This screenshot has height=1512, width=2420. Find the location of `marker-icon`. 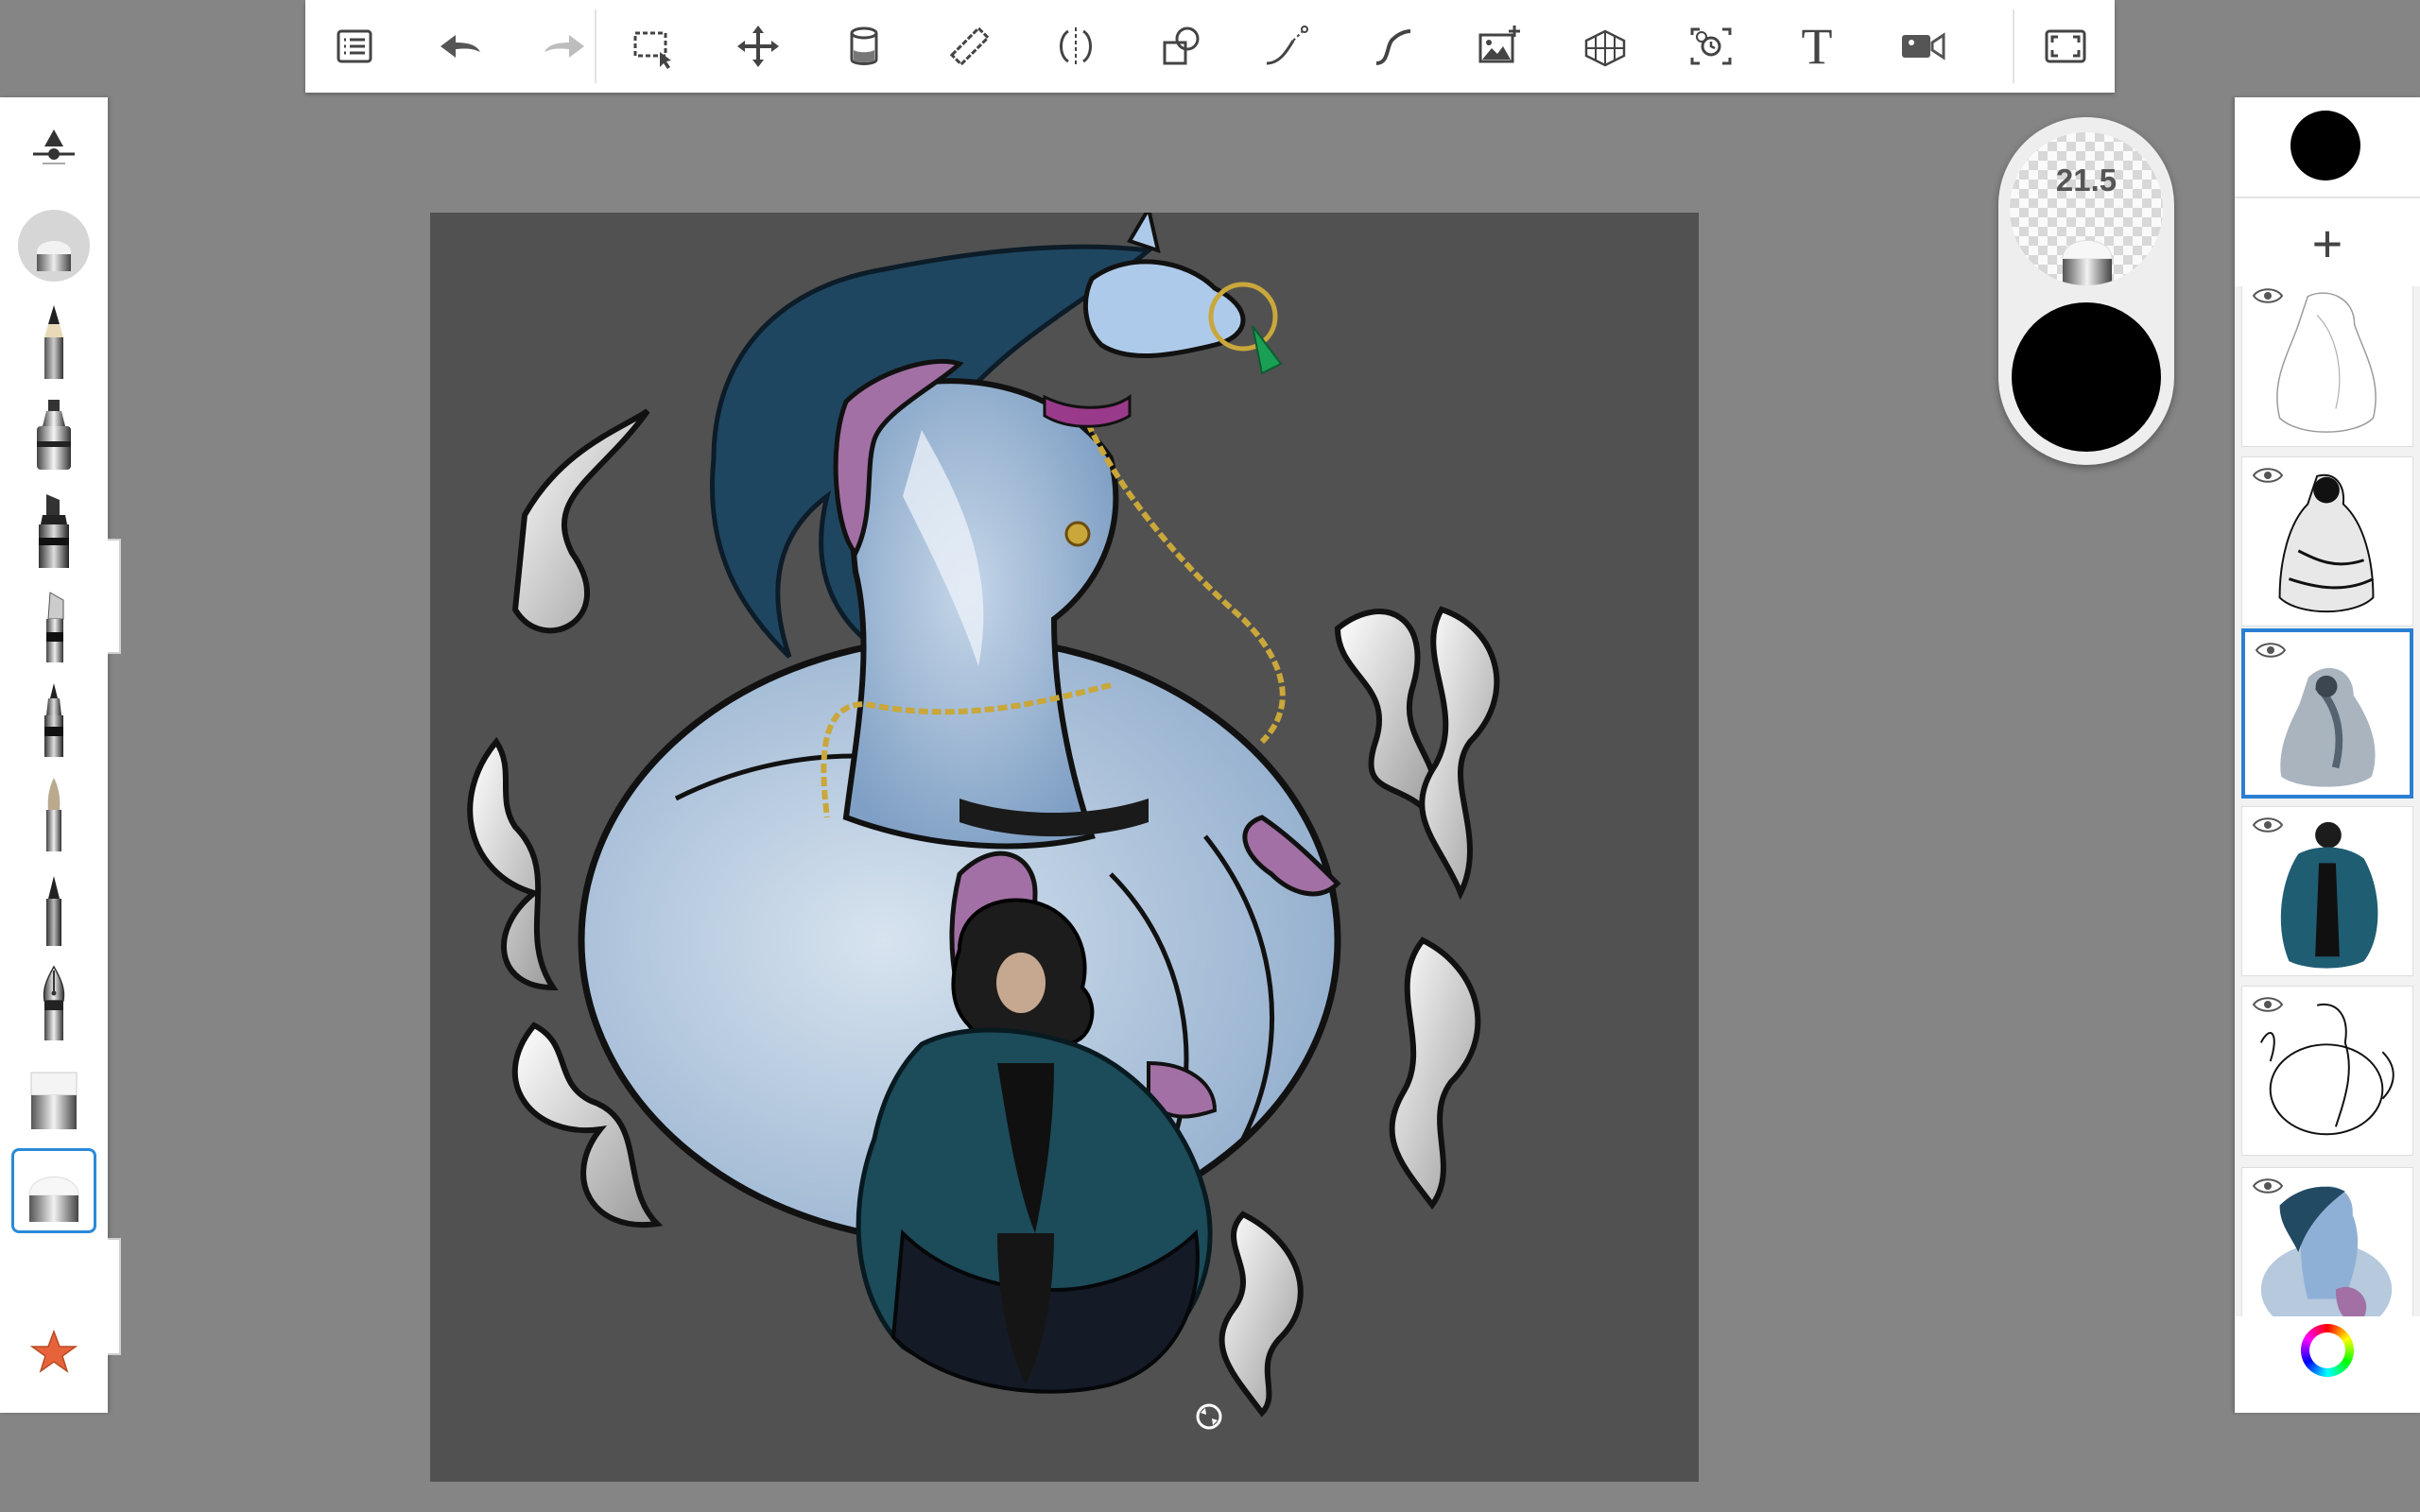

marker-icon is located at coordinates (53, 529).